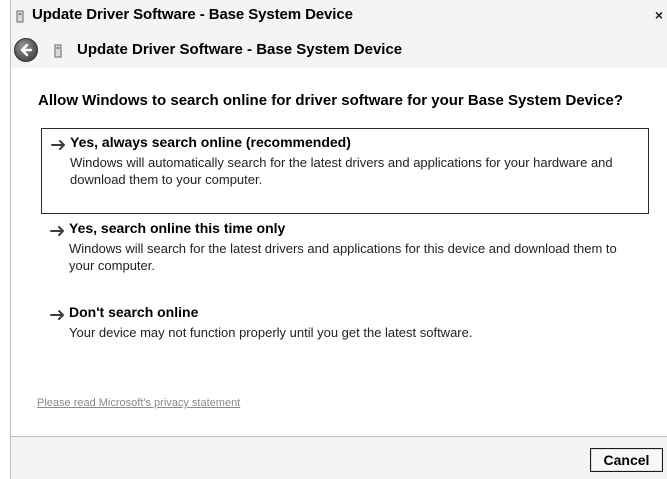  I want to click on cancel-button: Cancel, so click(626, 460).